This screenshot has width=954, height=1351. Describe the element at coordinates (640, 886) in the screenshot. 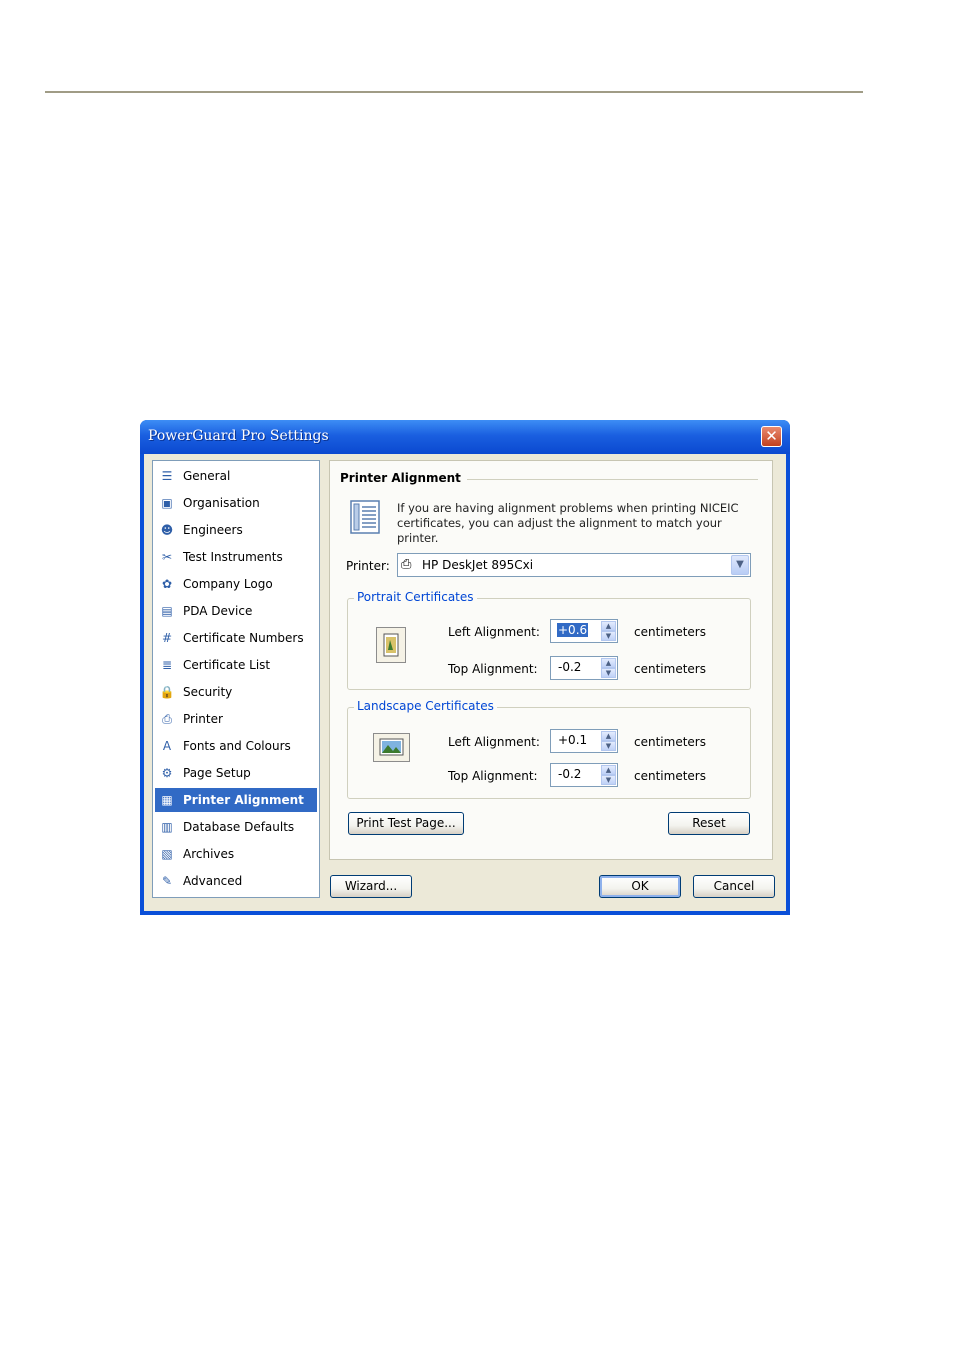

I see `ok-button: OK` at that location.